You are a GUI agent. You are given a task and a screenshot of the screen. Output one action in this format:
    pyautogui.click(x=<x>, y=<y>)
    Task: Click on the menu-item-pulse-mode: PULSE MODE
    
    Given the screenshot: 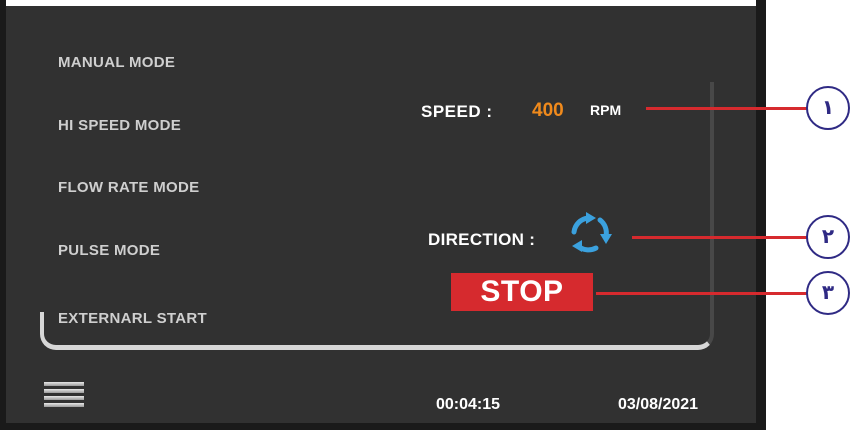 What is the action you would take?
    pyautogui.click(x=109, y=250)
    